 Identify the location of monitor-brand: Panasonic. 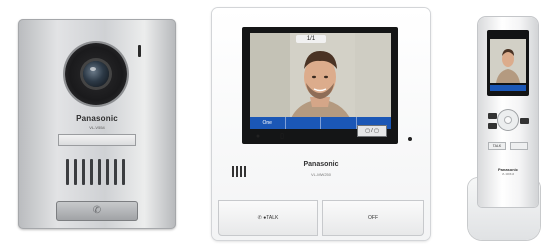
(321, 164).